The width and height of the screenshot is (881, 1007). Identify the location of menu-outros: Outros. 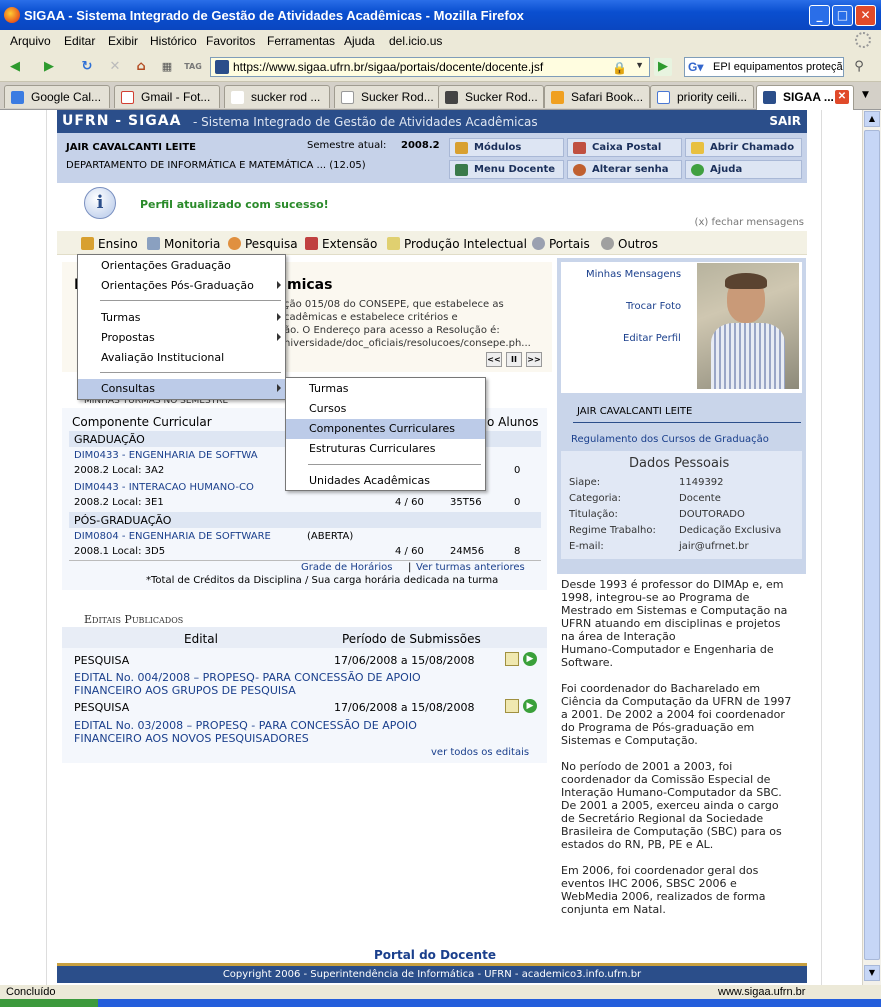
(629, 244).